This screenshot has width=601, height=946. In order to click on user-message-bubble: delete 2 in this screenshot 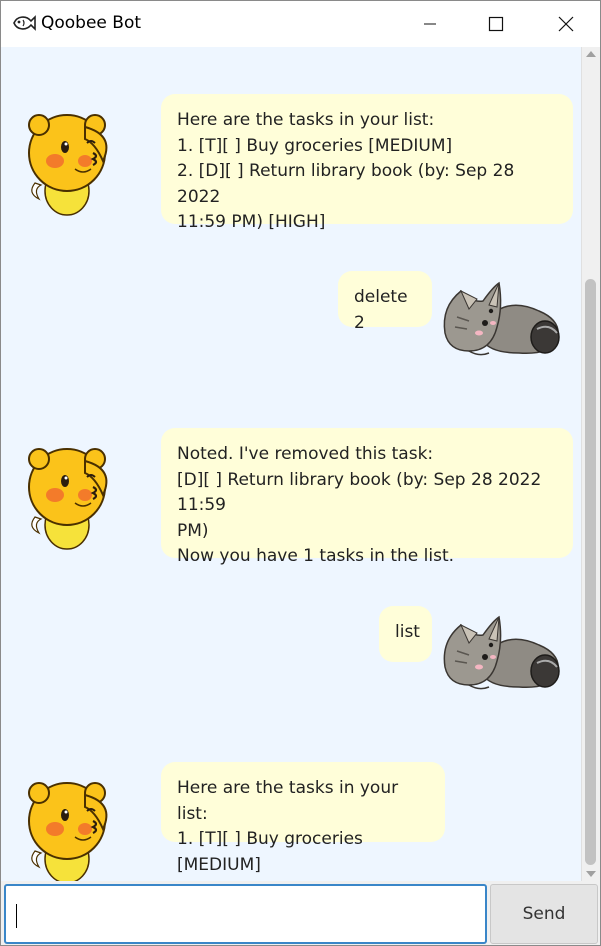, I will do `click(385, 302)`.